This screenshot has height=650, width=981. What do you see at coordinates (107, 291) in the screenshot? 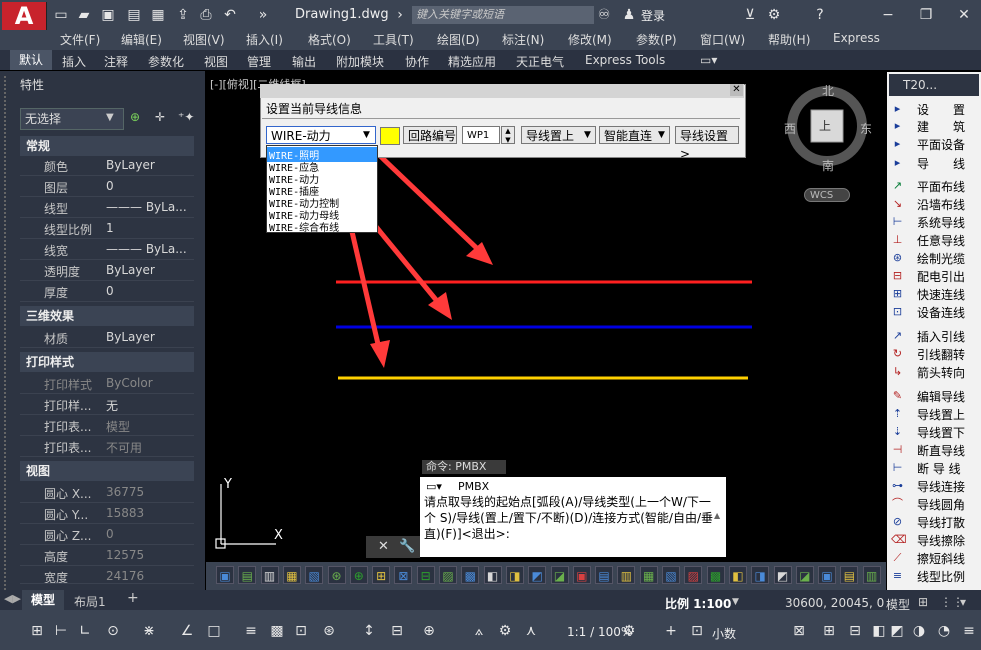
I see `property-row: 厚度 0` at bounding box center [107, 291].